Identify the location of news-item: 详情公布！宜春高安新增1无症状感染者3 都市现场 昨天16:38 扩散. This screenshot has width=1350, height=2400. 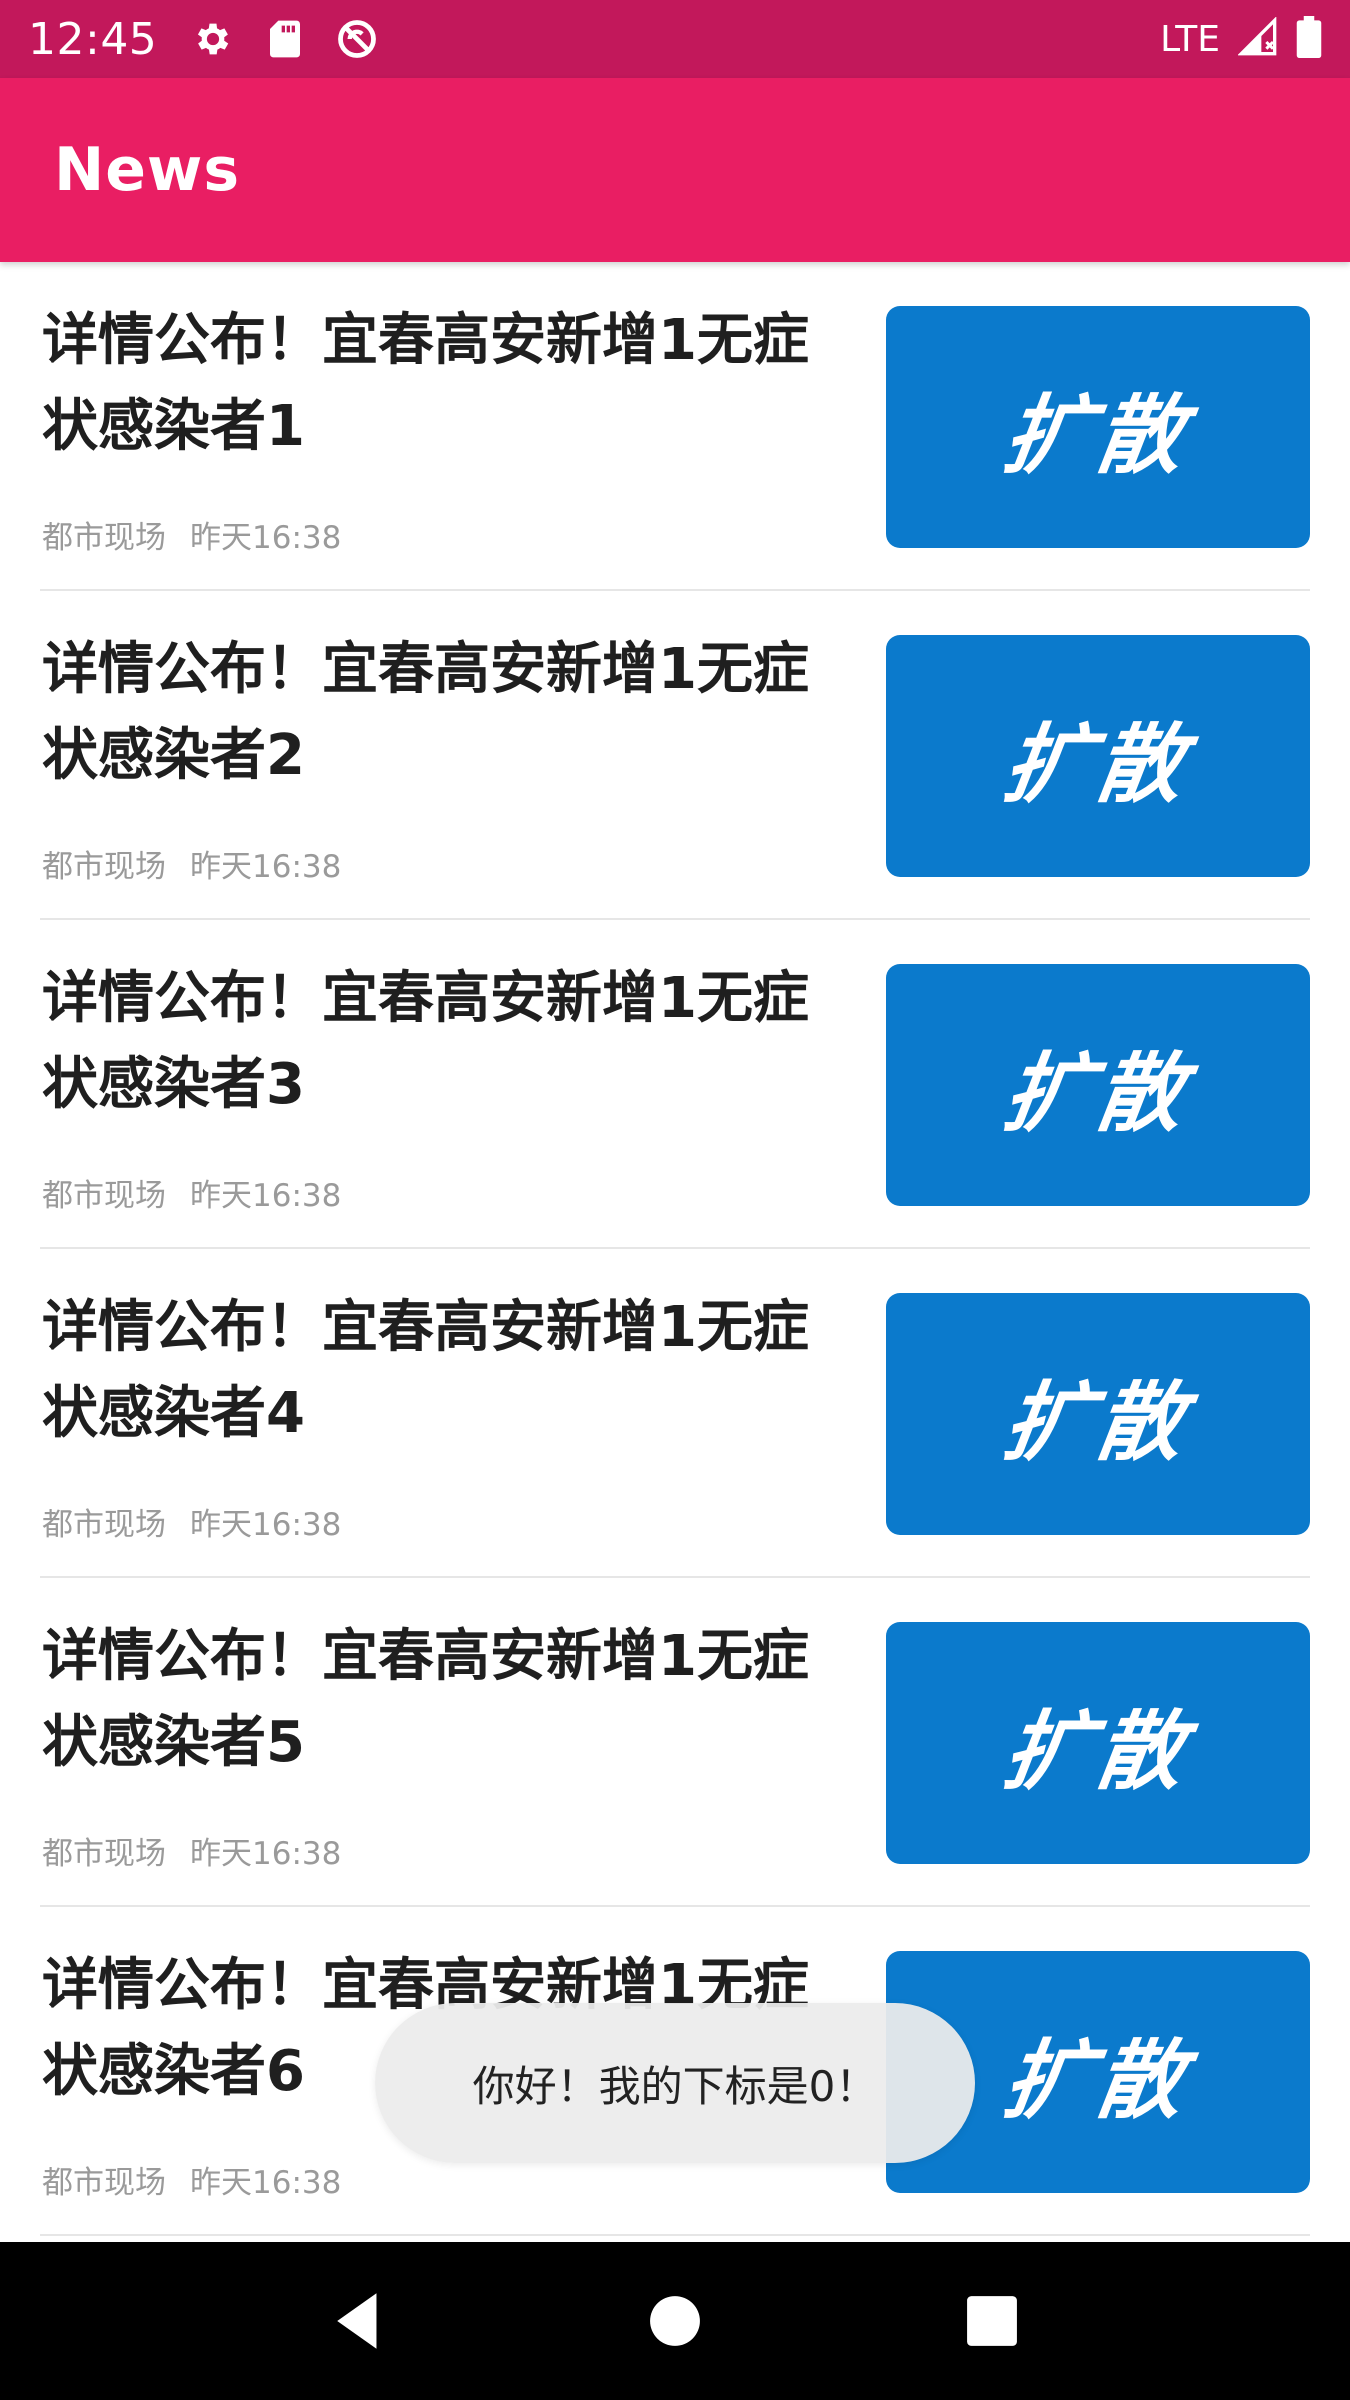
(675, 1084).